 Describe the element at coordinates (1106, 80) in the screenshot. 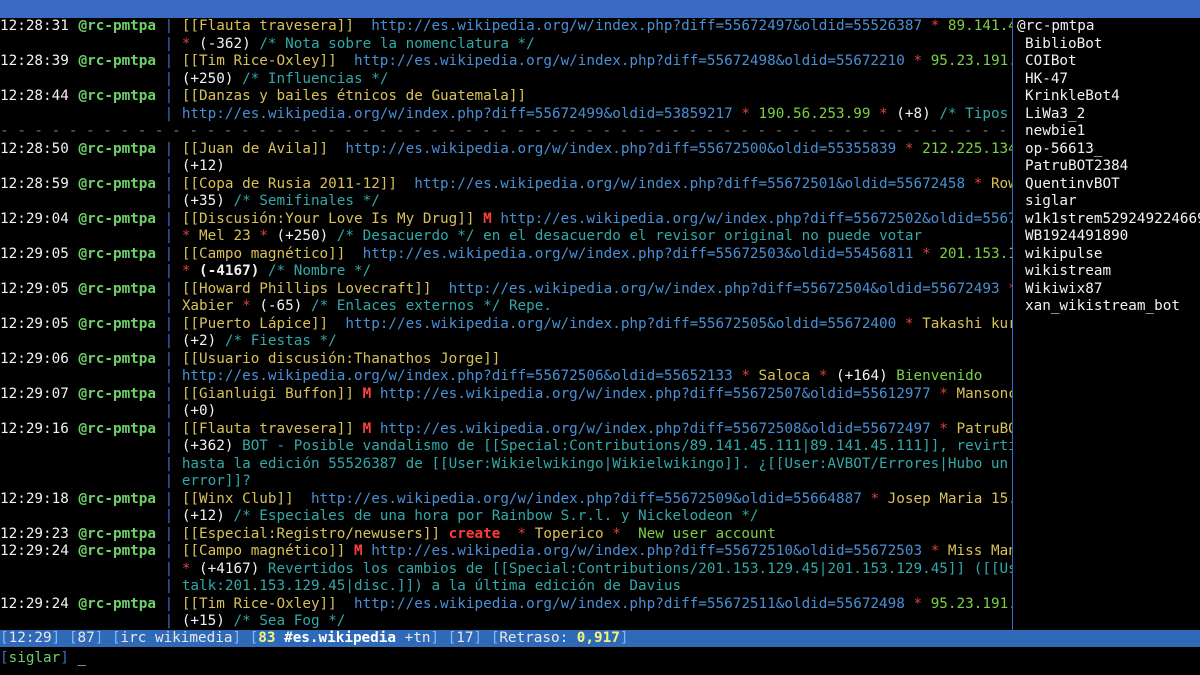

I see `nicklist-item: HK-47` at that location.